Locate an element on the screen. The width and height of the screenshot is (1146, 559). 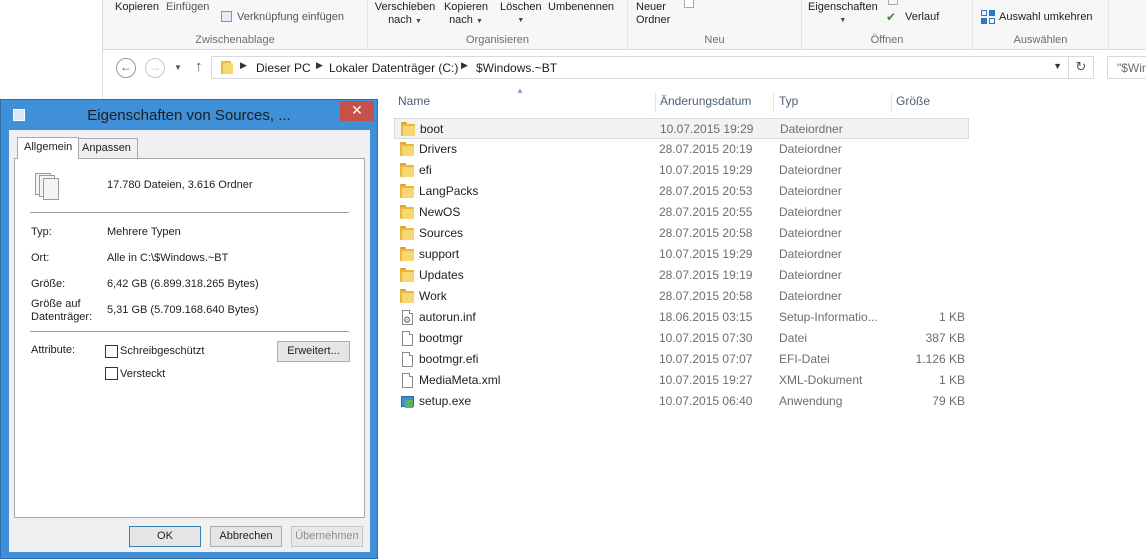
forward-button: → is located at coordinates (155, 68).